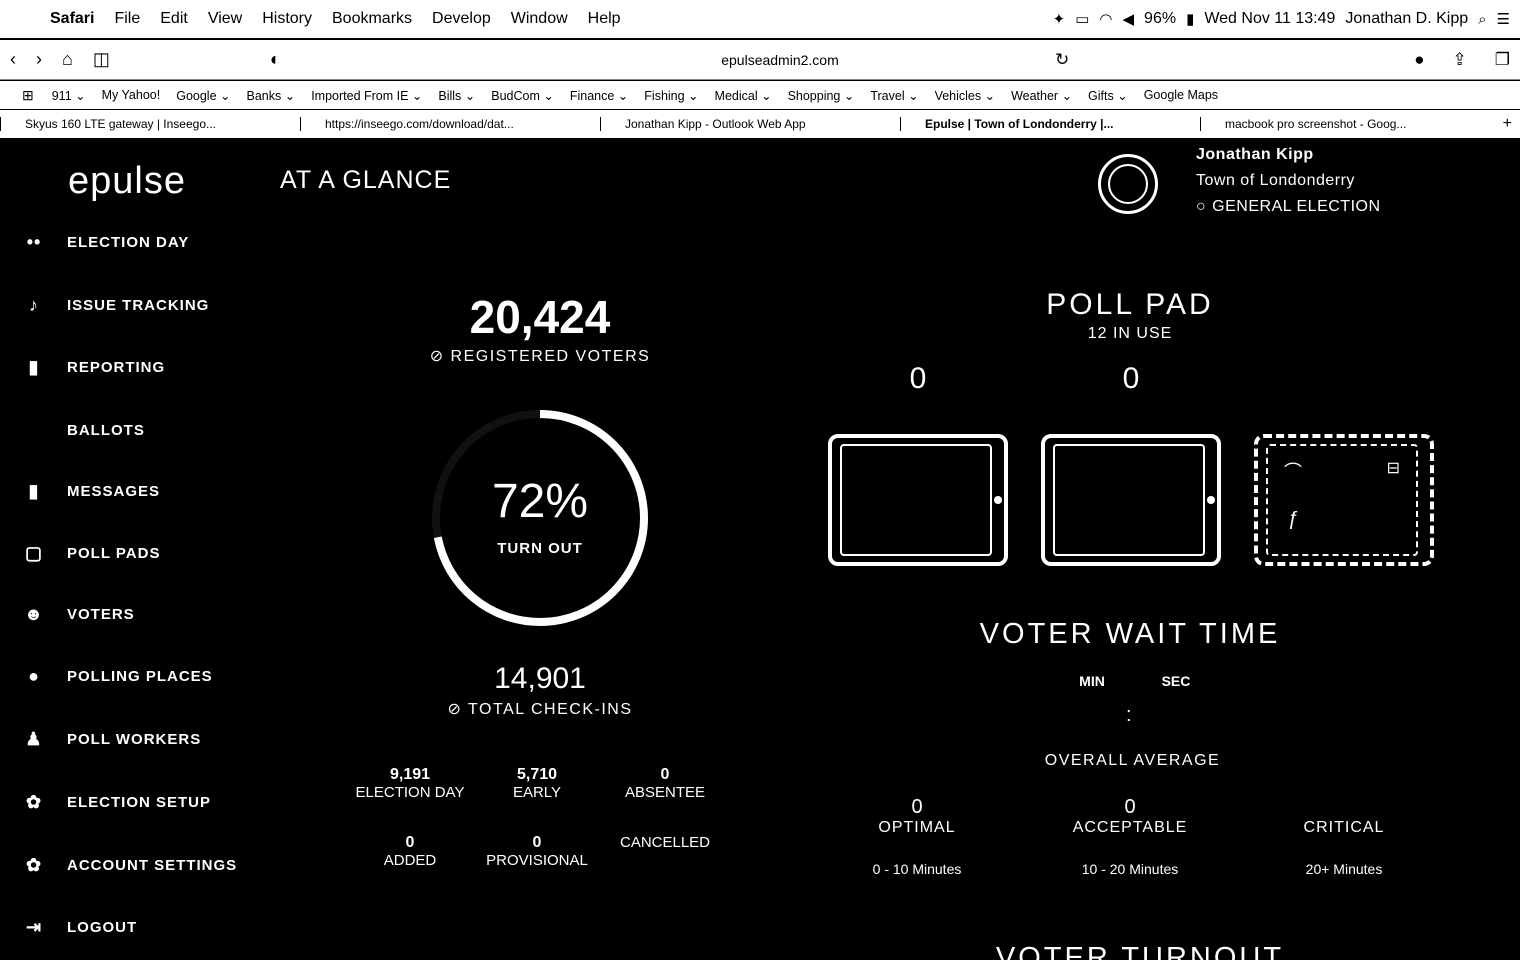 The width and height of the screenshot is (1520, 960). What do you see at coordinates (67, 59) in the screenshot?
I see `home-icon: ⌂` at bounding box center [67, 59].